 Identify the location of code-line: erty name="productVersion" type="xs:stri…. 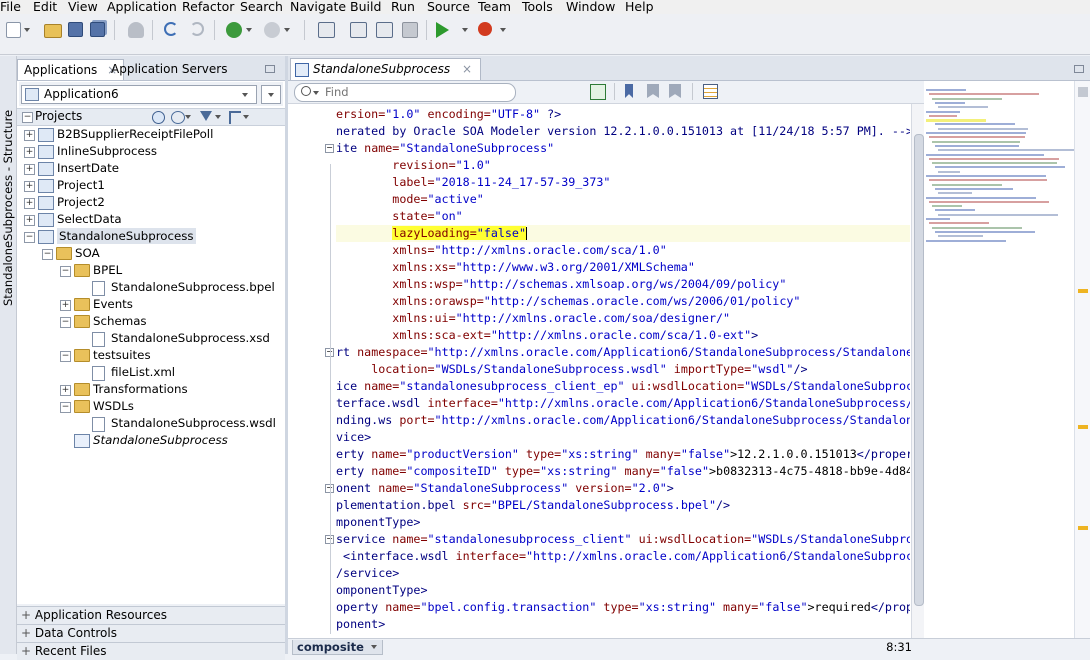
(623, 454).